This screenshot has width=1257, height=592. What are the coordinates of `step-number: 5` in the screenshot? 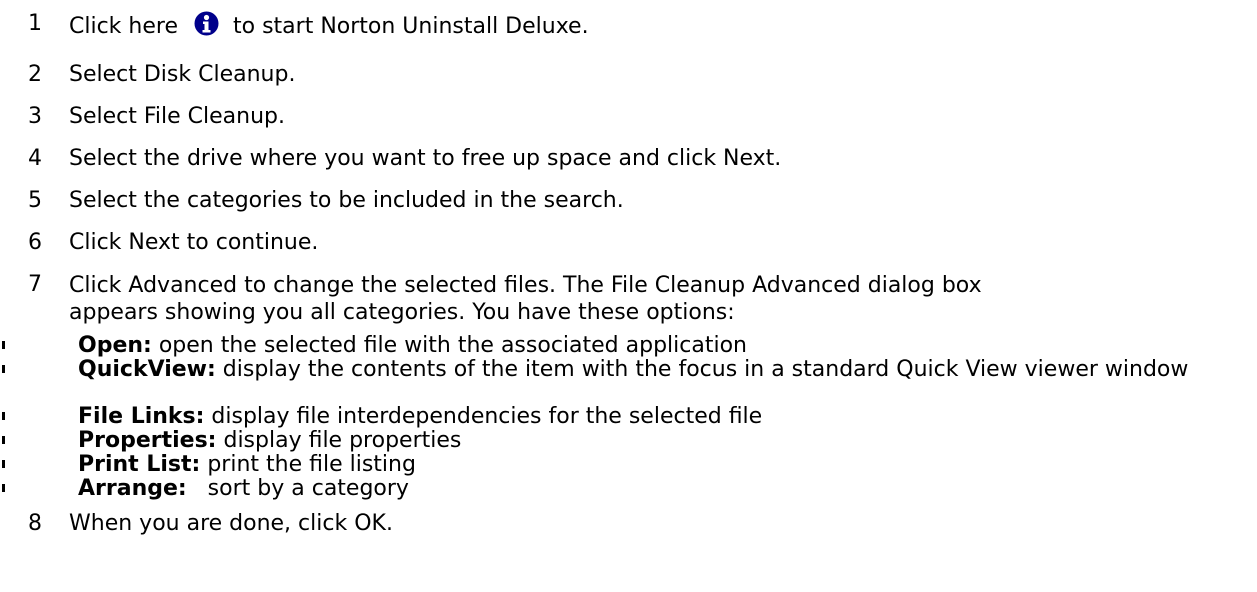 It's located at (35, 200).